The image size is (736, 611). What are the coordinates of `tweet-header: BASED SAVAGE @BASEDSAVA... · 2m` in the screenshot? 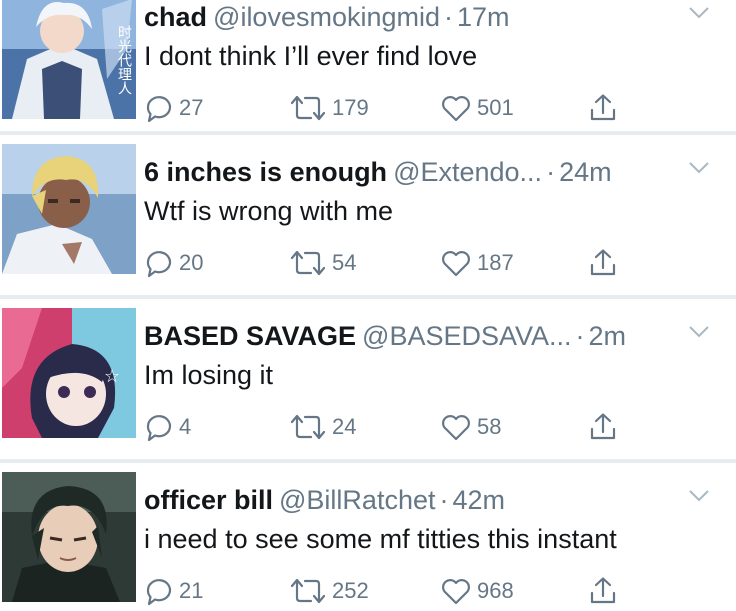 It's located at (430, 336).